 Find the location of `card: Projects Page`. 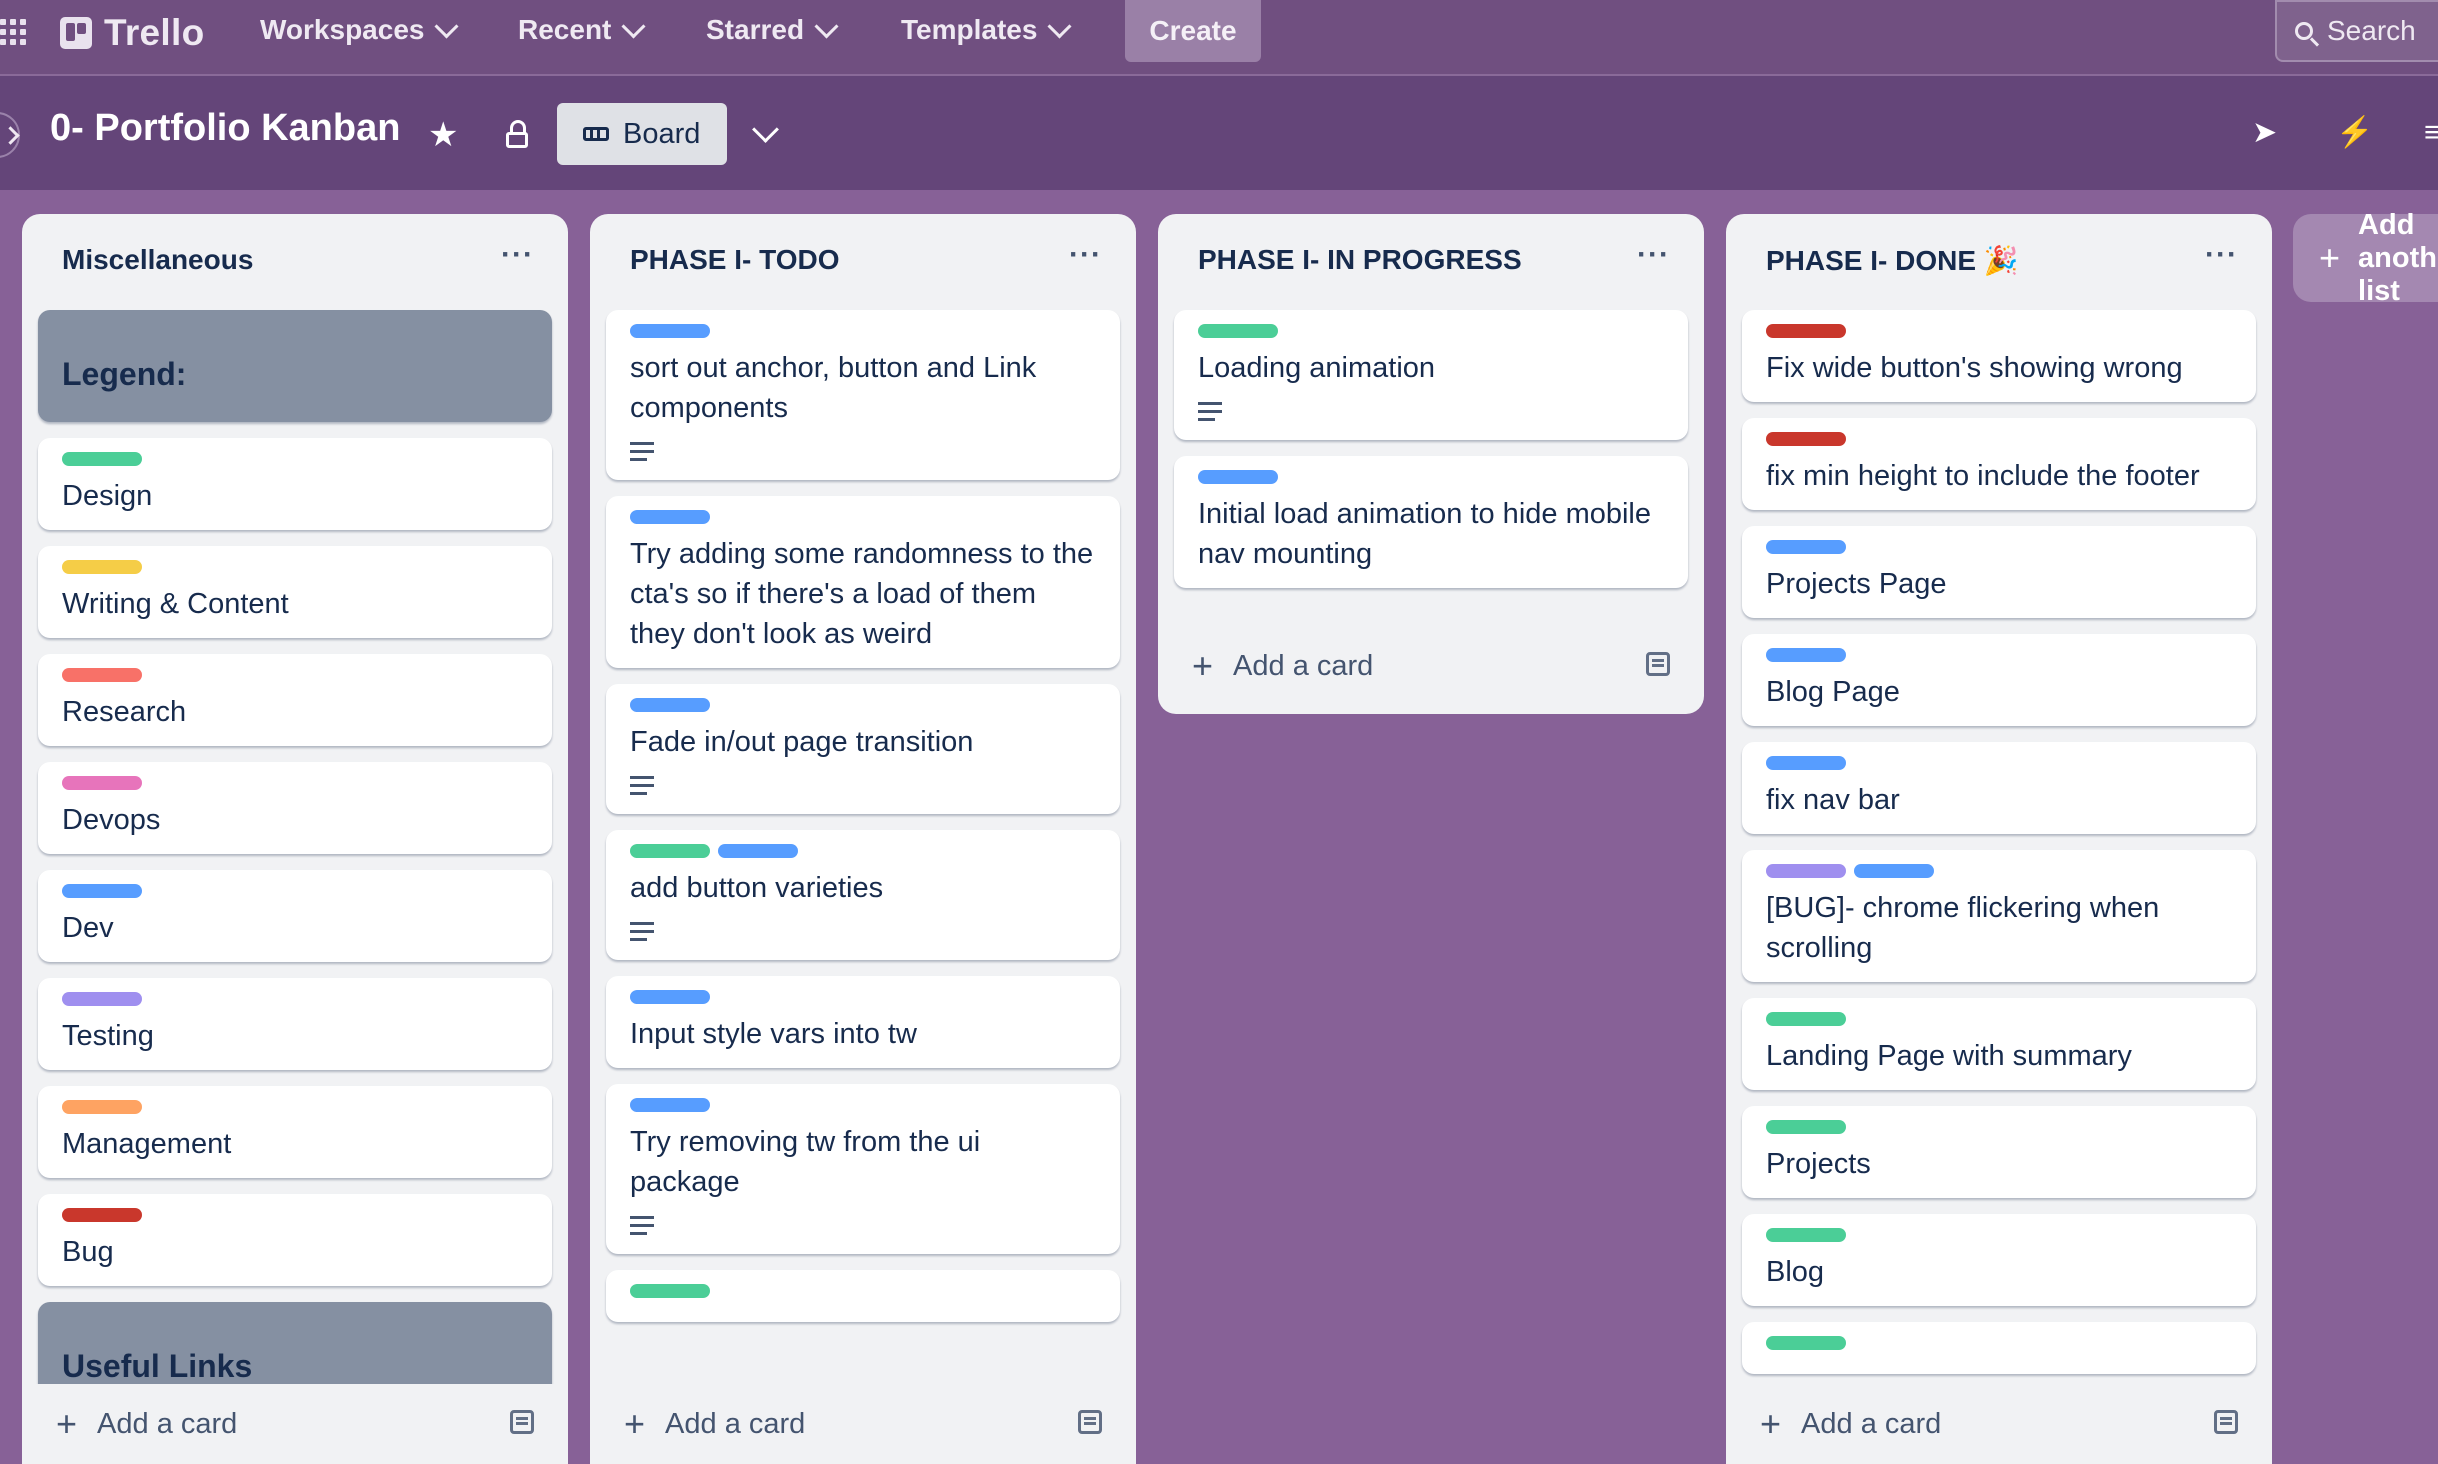

card: Projects Page is located at coordinates (1999, 572).